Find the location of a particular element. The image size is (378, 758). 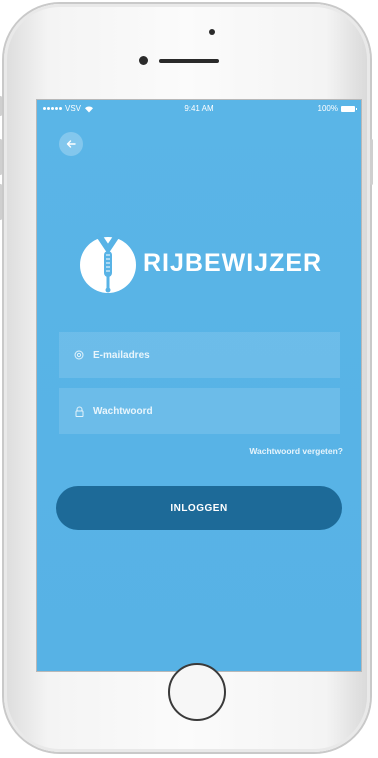

back-button is located at coordinates (71, 144).